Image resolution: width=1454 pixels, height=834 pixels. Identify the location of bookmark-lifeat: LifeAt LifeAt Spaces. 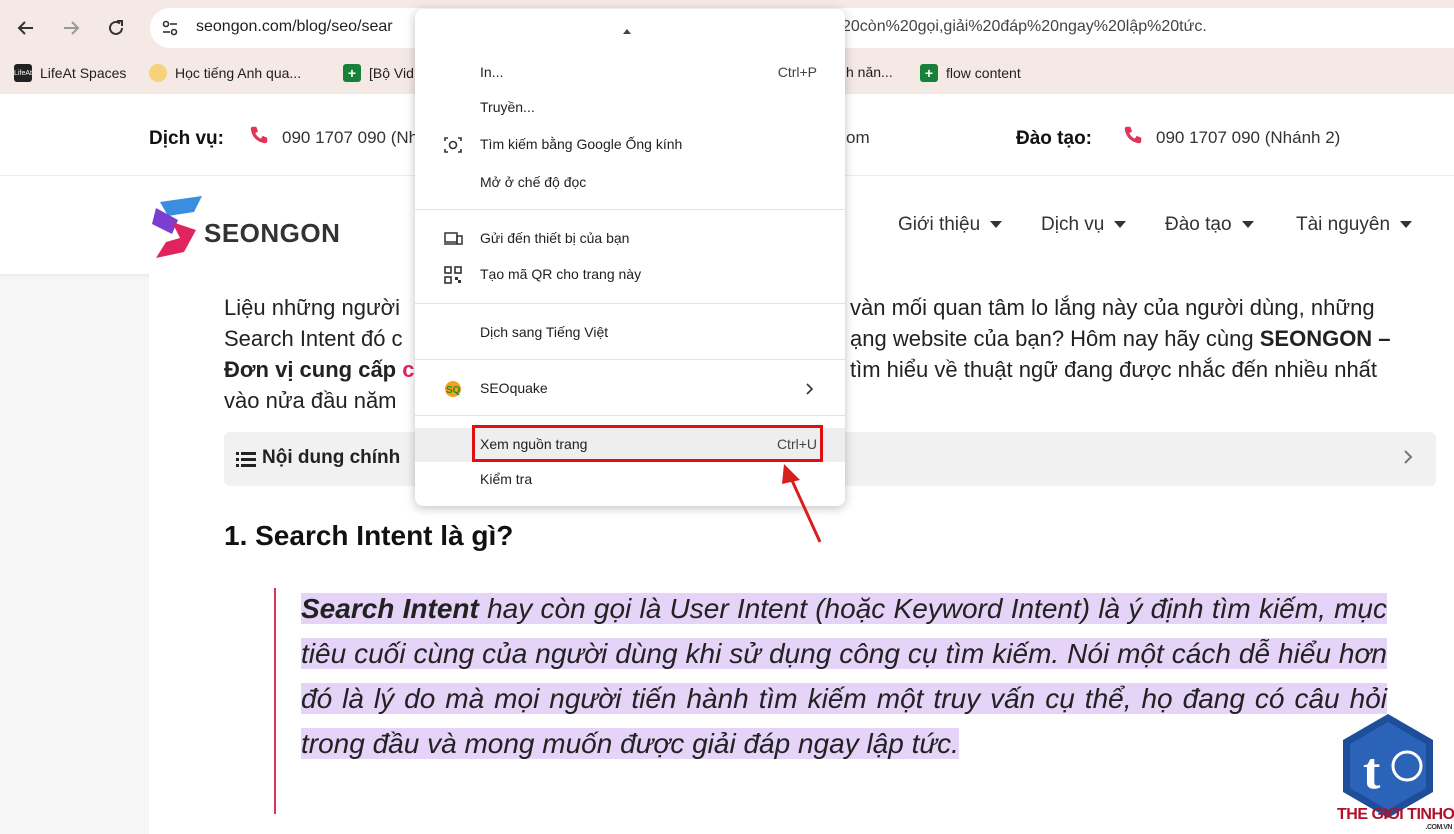
(70, 73).